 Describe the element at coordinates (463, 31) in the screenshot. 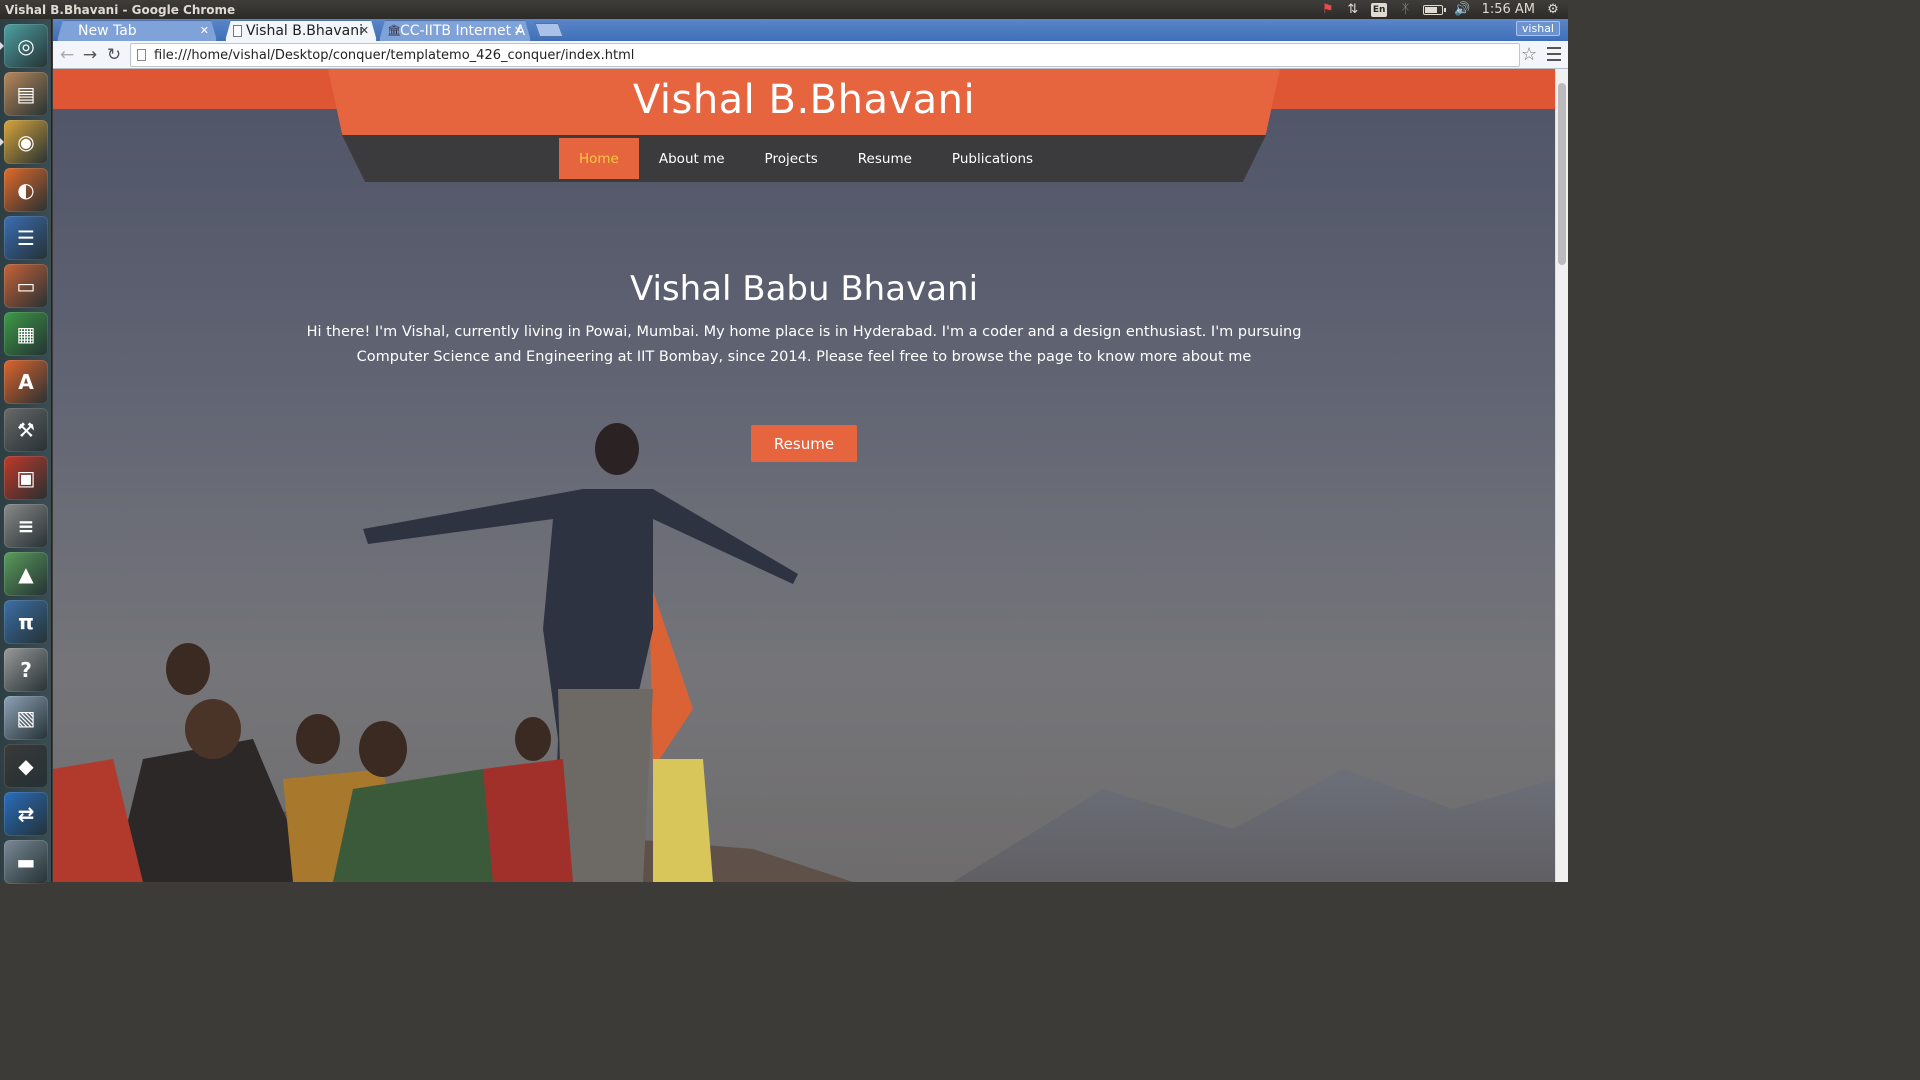

I see `tab-title: CC-IITB Internet A` at that location.